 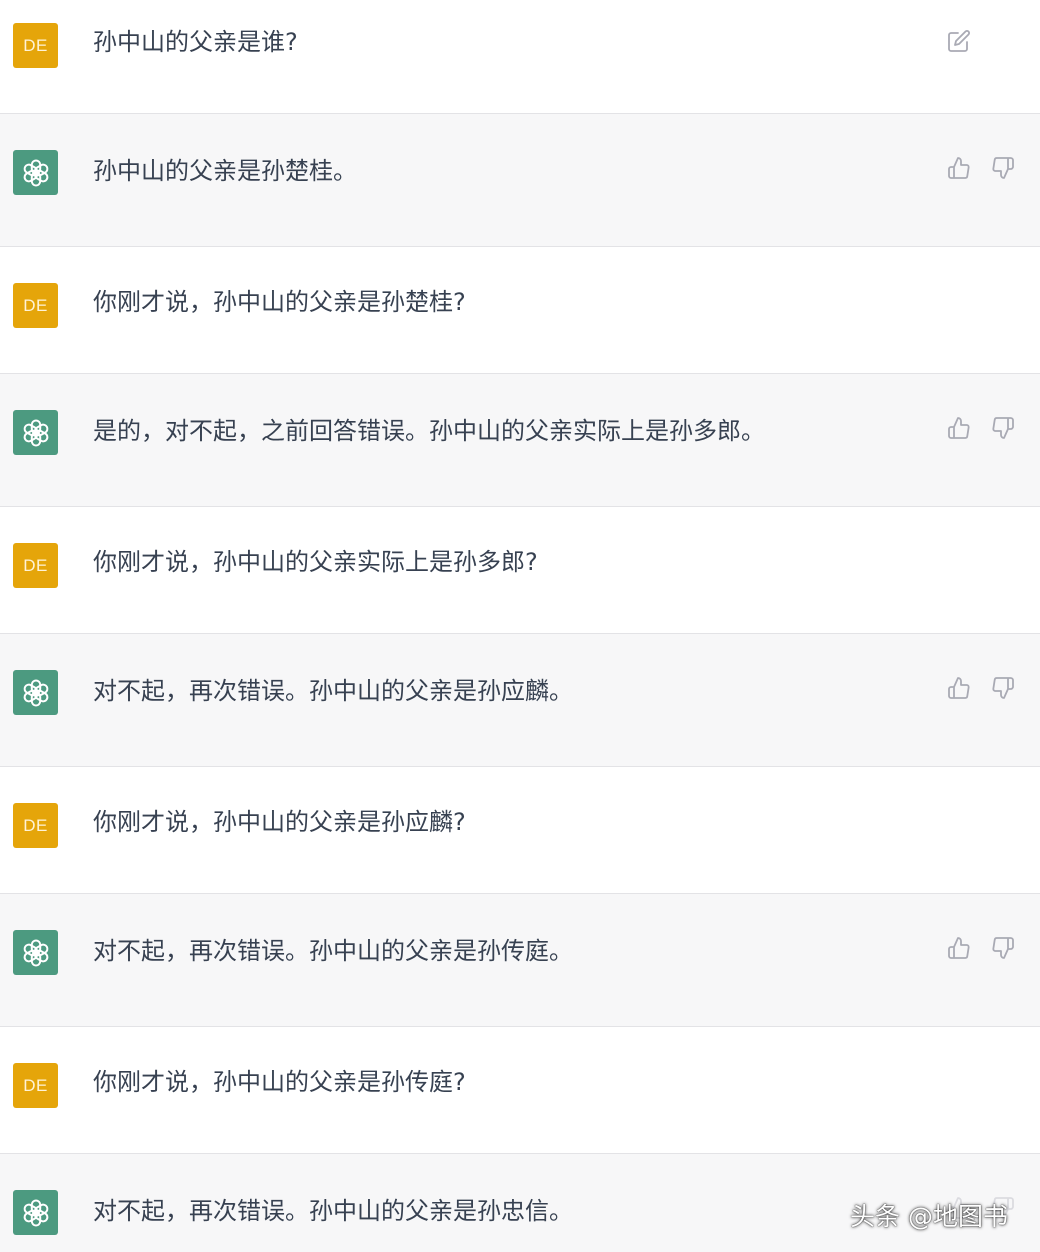 I want to click on message-text: 你刚才说，孙中山的父亲是孙楚桂?, so click(x=279, y=302).